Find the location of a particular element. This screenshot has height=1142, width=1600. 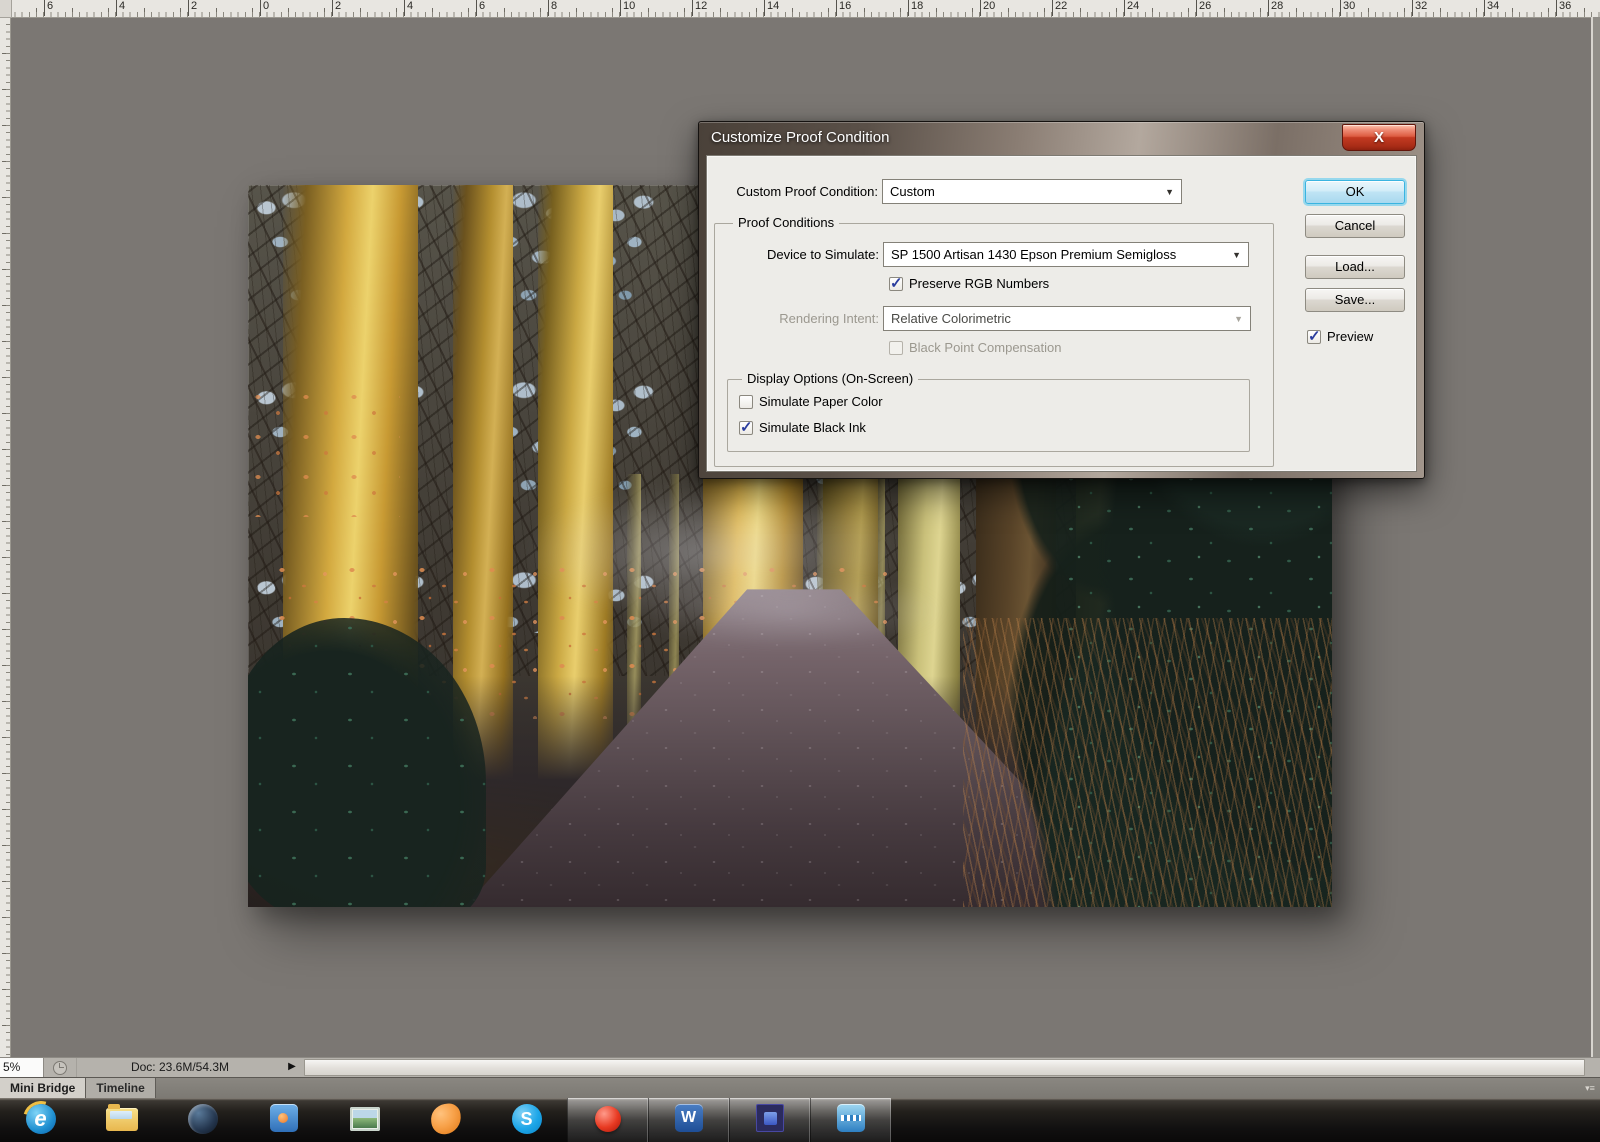

ruler-corner is located at coordinates (6, 9).